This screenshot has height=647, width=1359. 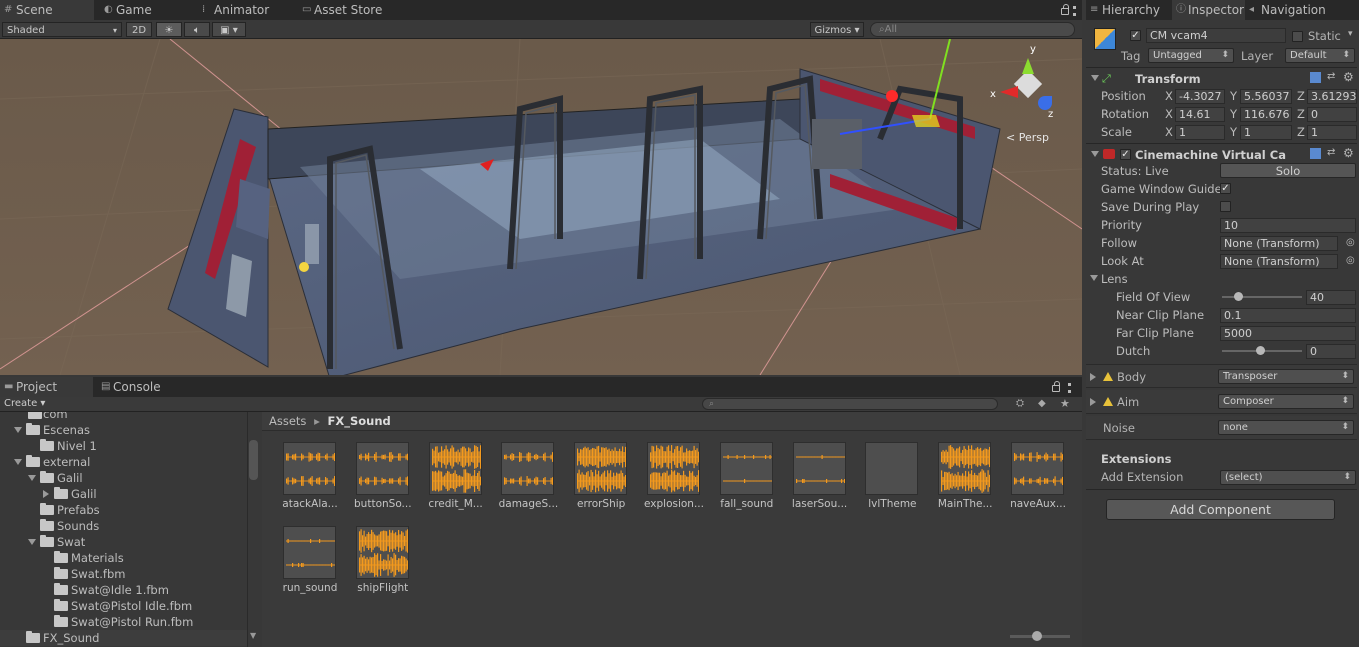 I want to click on cinemachine-enabled-checkbox: ✓, so click(x=1125, y=154).